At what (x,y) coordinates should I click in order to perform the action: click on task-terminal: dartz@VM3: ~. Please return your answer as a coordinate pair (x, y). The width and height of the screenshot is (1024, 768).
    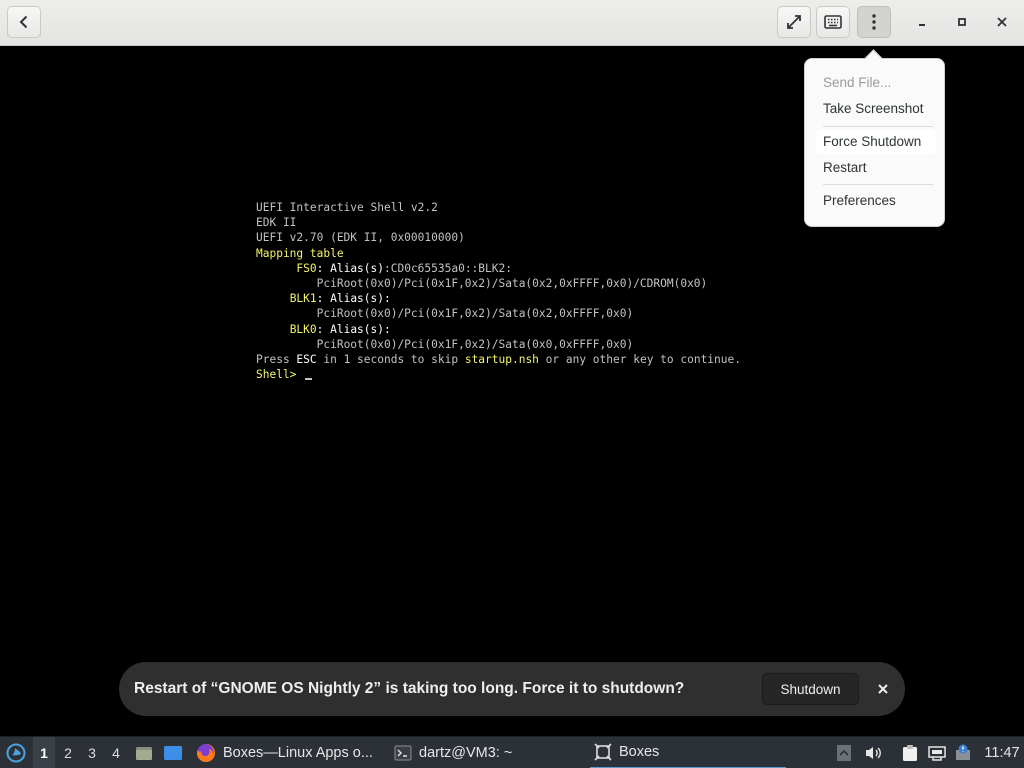
    Looking at the image, I should click on (485, 752).